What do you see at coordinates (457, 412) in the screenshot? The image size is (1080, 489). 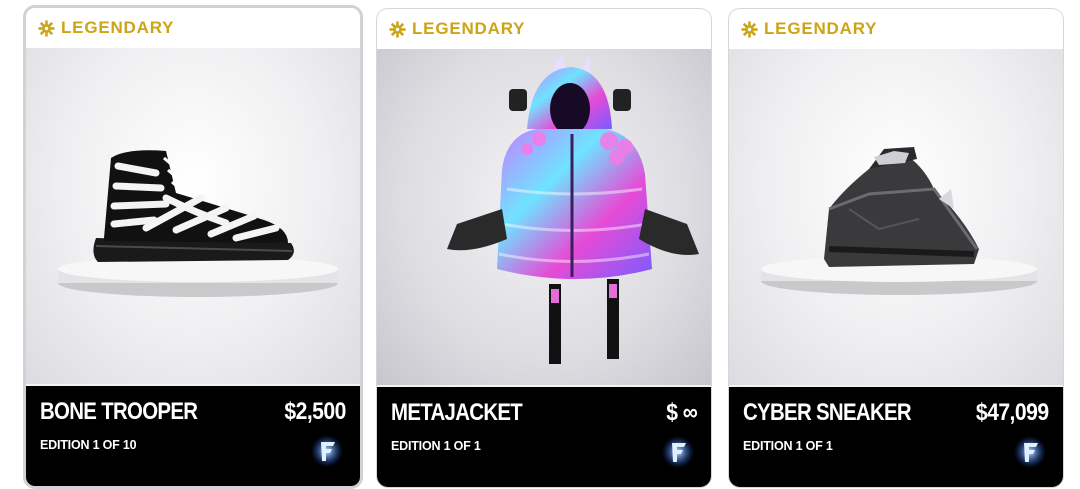 I see `item-name: METAJACKET` at bounding box center [457, 412].